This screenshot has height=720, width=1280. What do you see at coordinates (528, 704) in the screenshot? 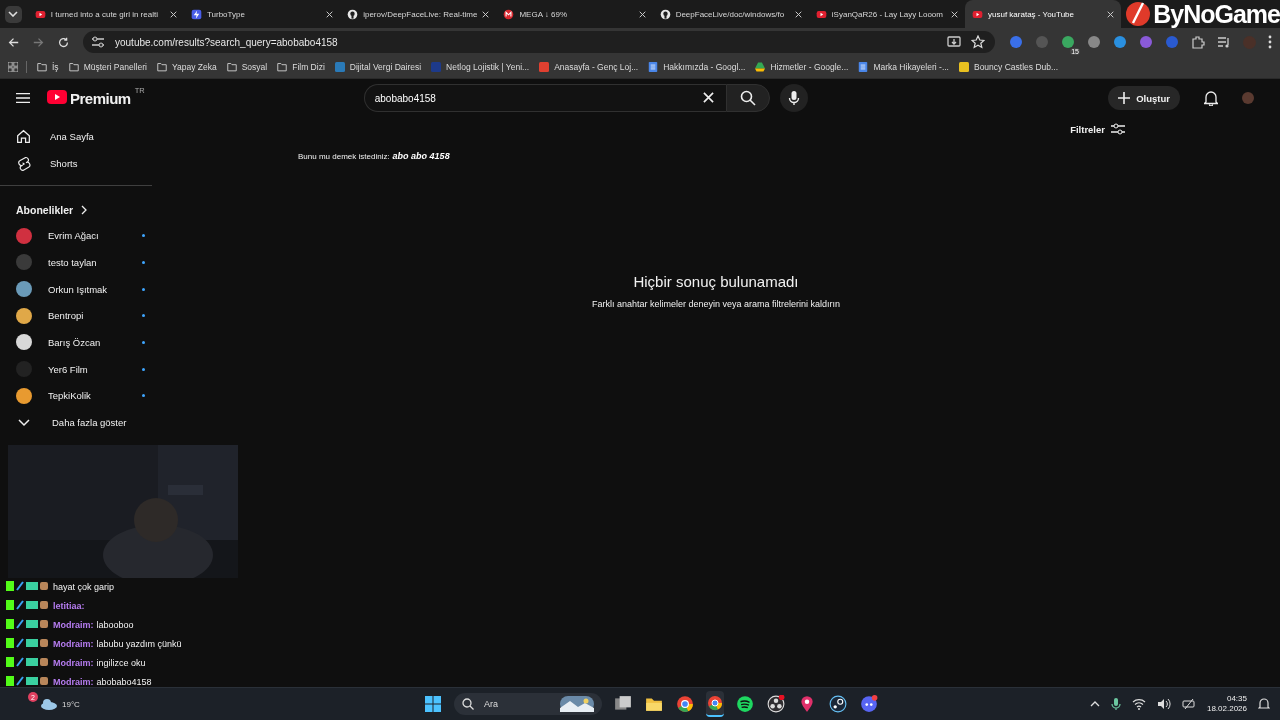
I see `taskbar-search: Ara` at bounding box center [528, 704].